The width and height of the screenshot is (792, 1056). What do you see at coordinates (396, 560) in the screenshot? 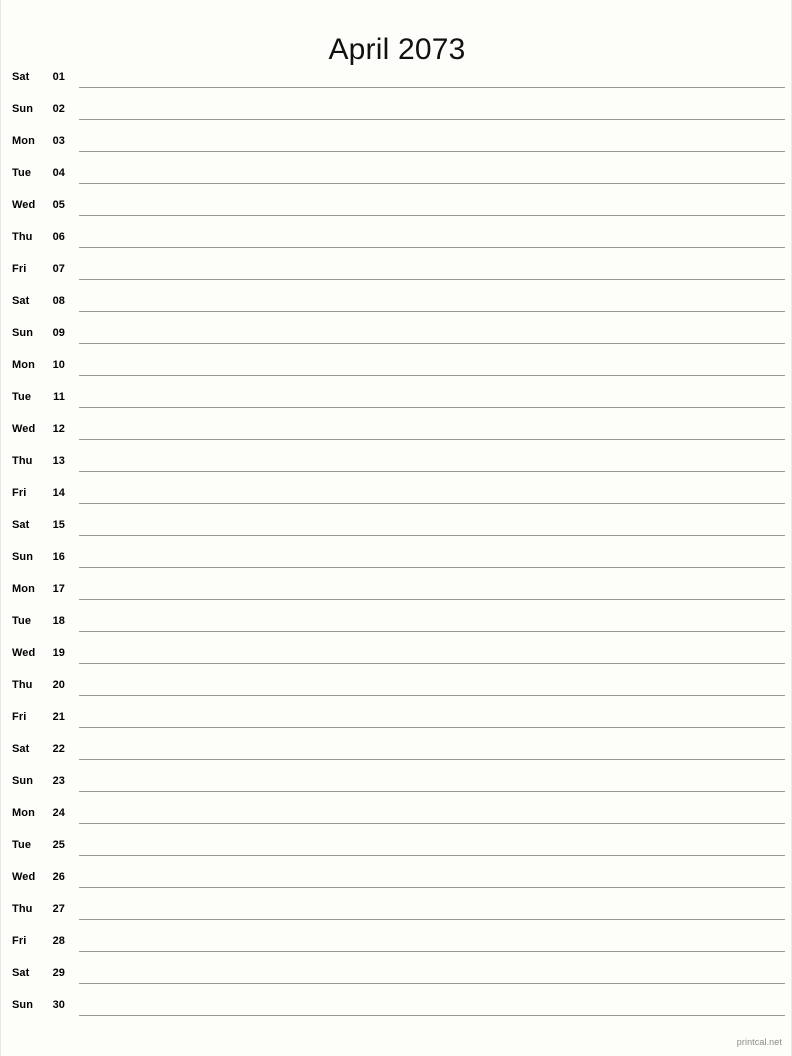
I see `day-row: Sun 16` at bounding box center [396, 560].